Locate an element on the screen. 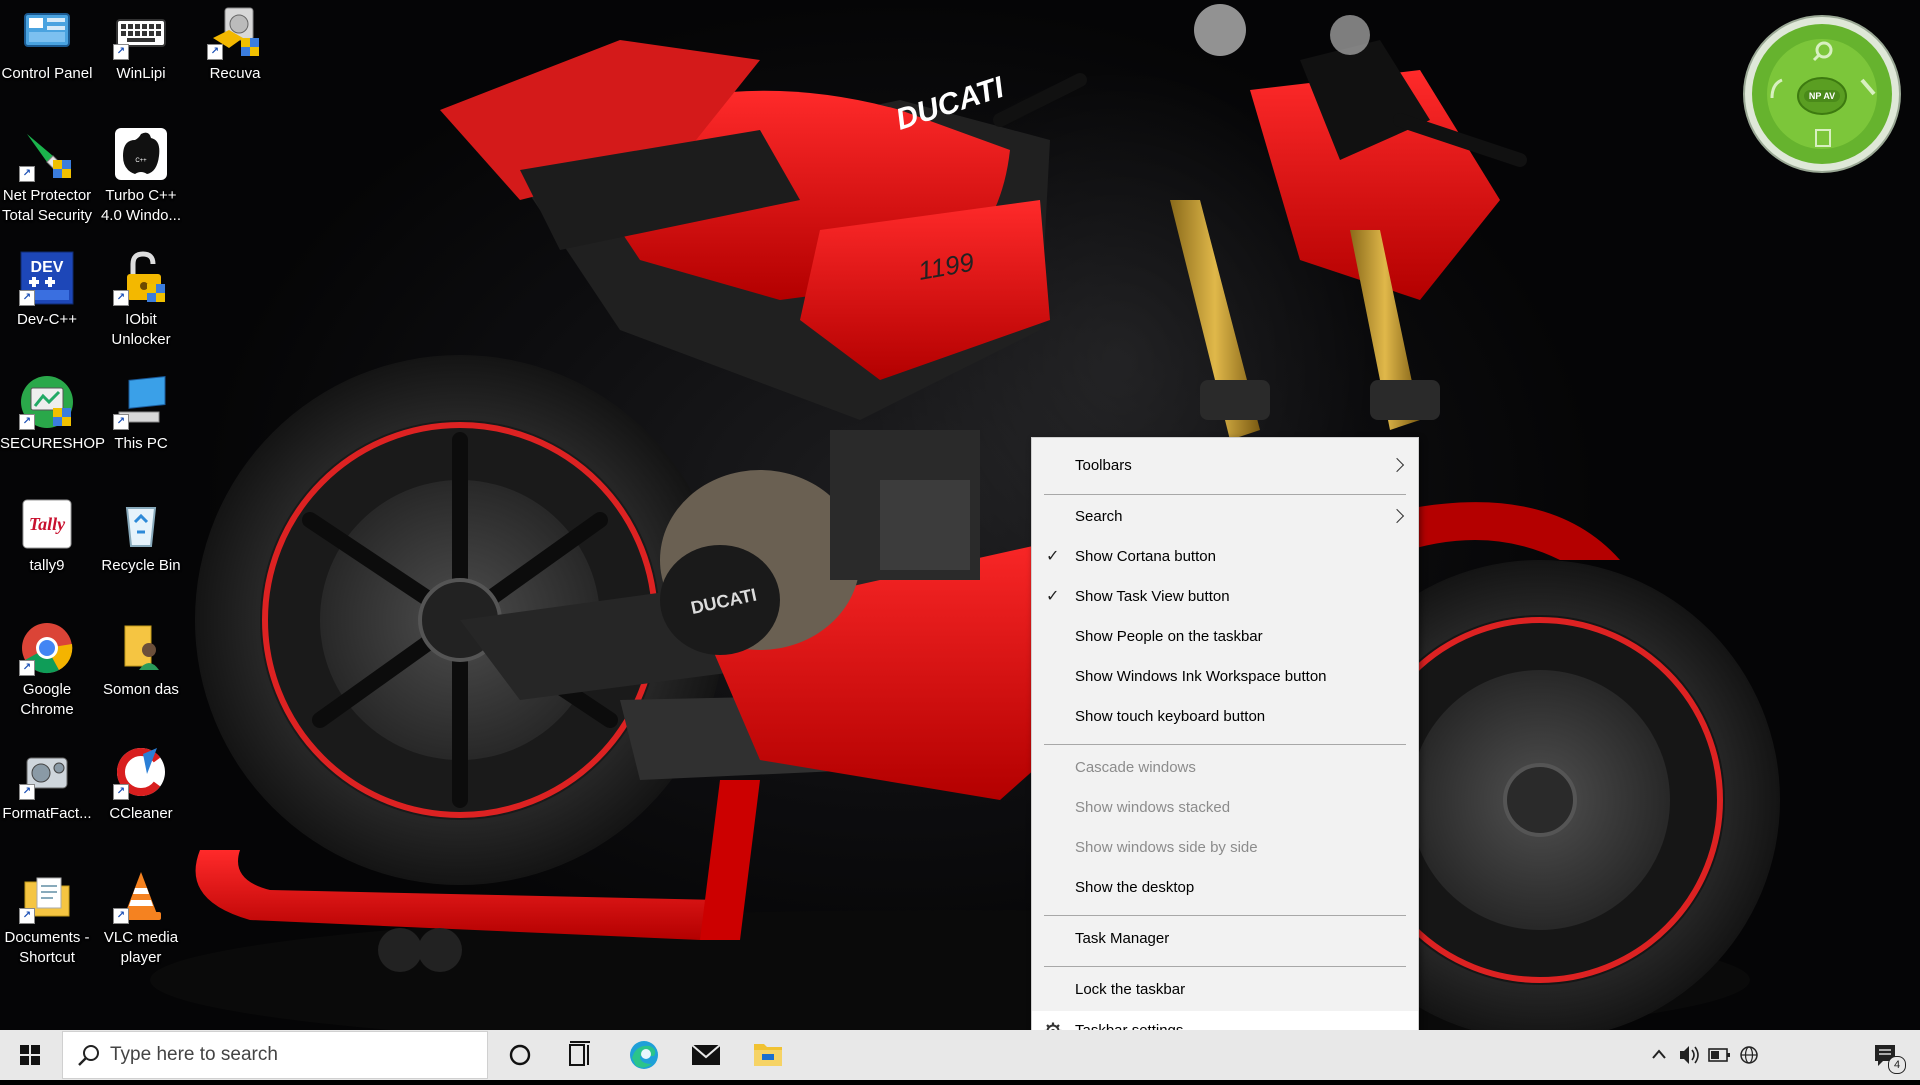 This screenshot has height=1085, width=1920. net-protector-icon: ↗ is located at coordinates (47, 154).